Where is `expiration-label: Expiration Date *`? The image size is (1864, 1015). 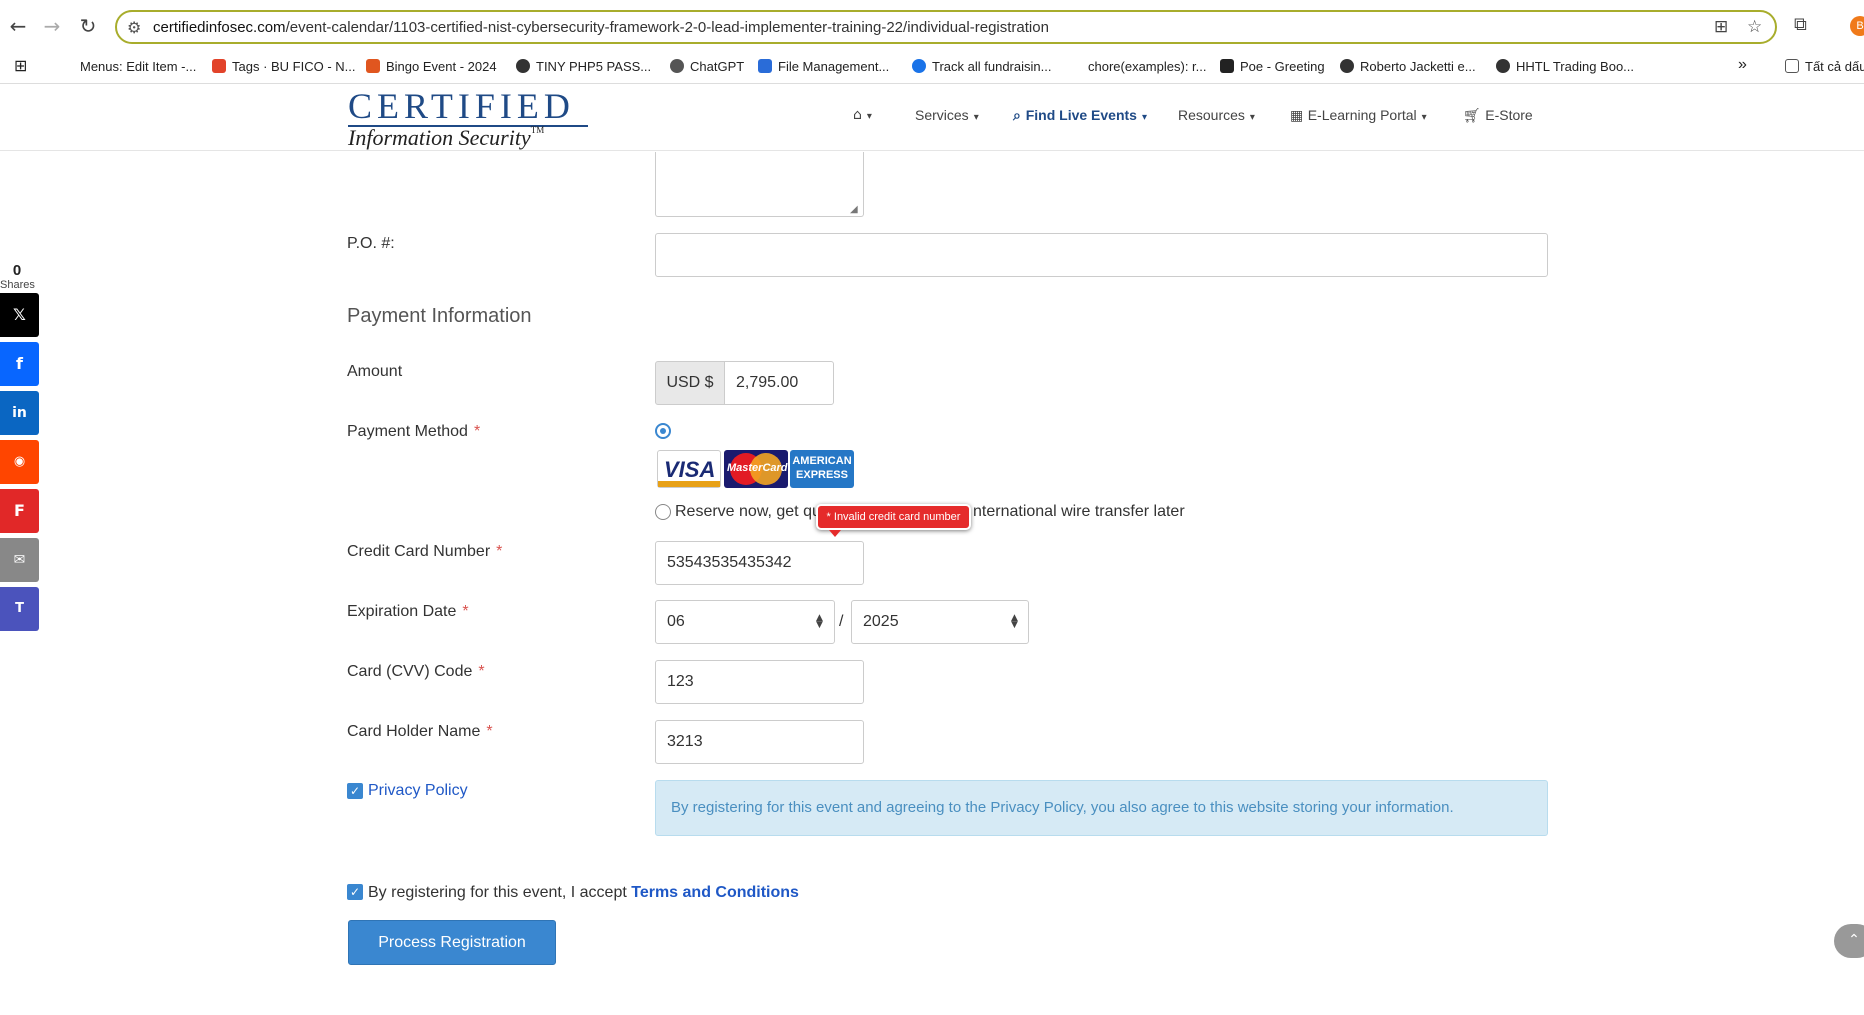 expiration-label: Expiration Date * is located at coordinates (408, 611).